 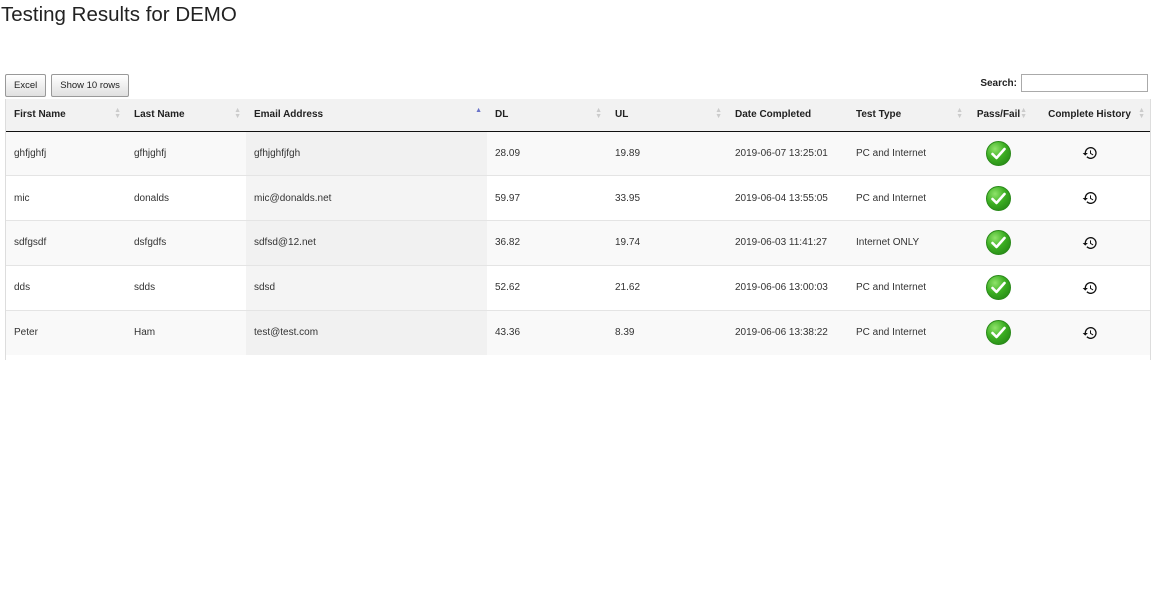 I want to click on search-label: Search:, so click(x=998, y=83).